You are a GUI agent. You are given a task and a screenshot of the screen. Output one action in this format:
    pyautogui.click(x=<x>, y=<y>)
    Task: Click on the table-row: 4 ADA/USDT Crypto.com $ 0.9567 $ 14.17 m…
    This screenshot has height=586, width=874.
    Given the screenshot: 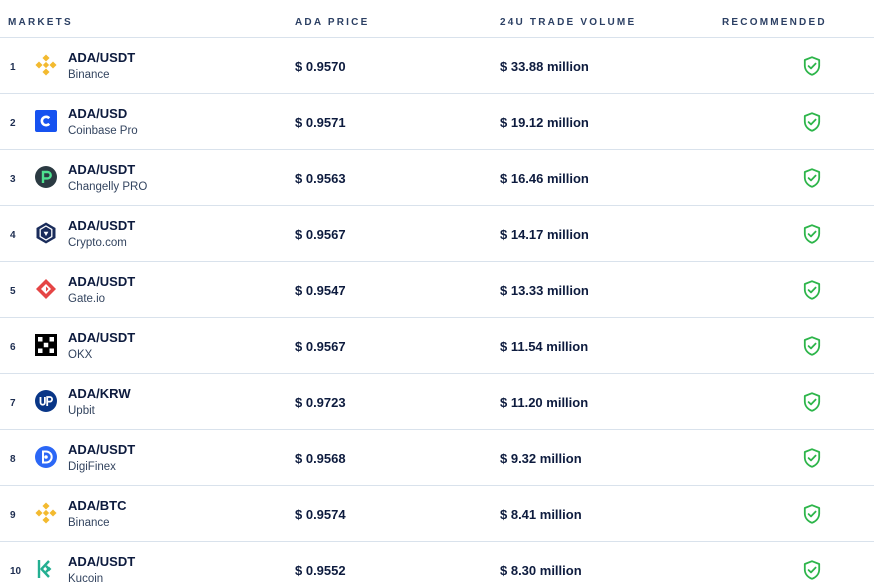 What is the action you would take?
    pyautogui.click(x=437, y=234)
    